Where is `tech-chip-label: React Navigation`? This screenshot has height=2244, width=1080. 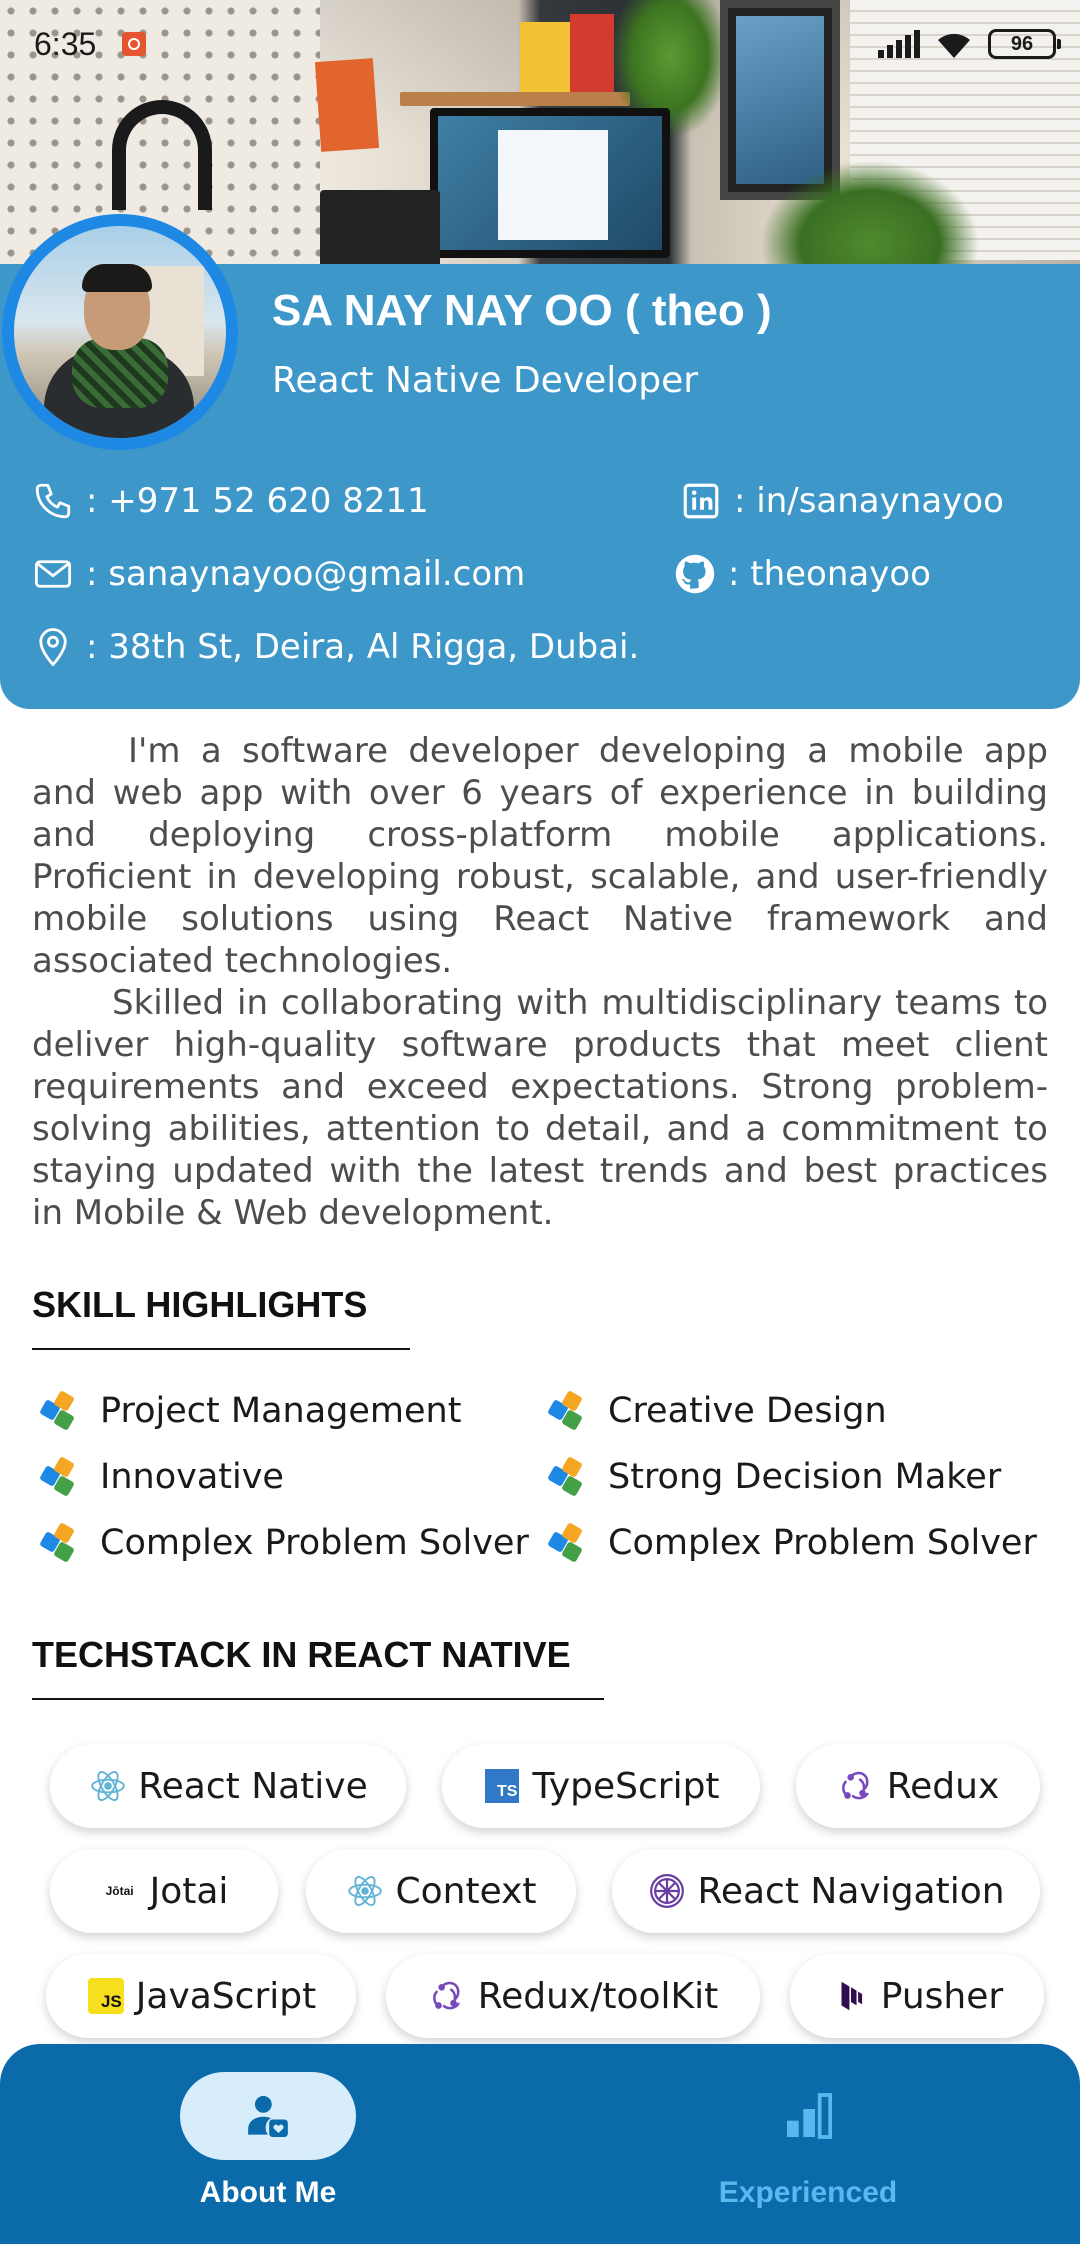 tech-chip-label: React Navigation is located at coordinates (851, 1891).